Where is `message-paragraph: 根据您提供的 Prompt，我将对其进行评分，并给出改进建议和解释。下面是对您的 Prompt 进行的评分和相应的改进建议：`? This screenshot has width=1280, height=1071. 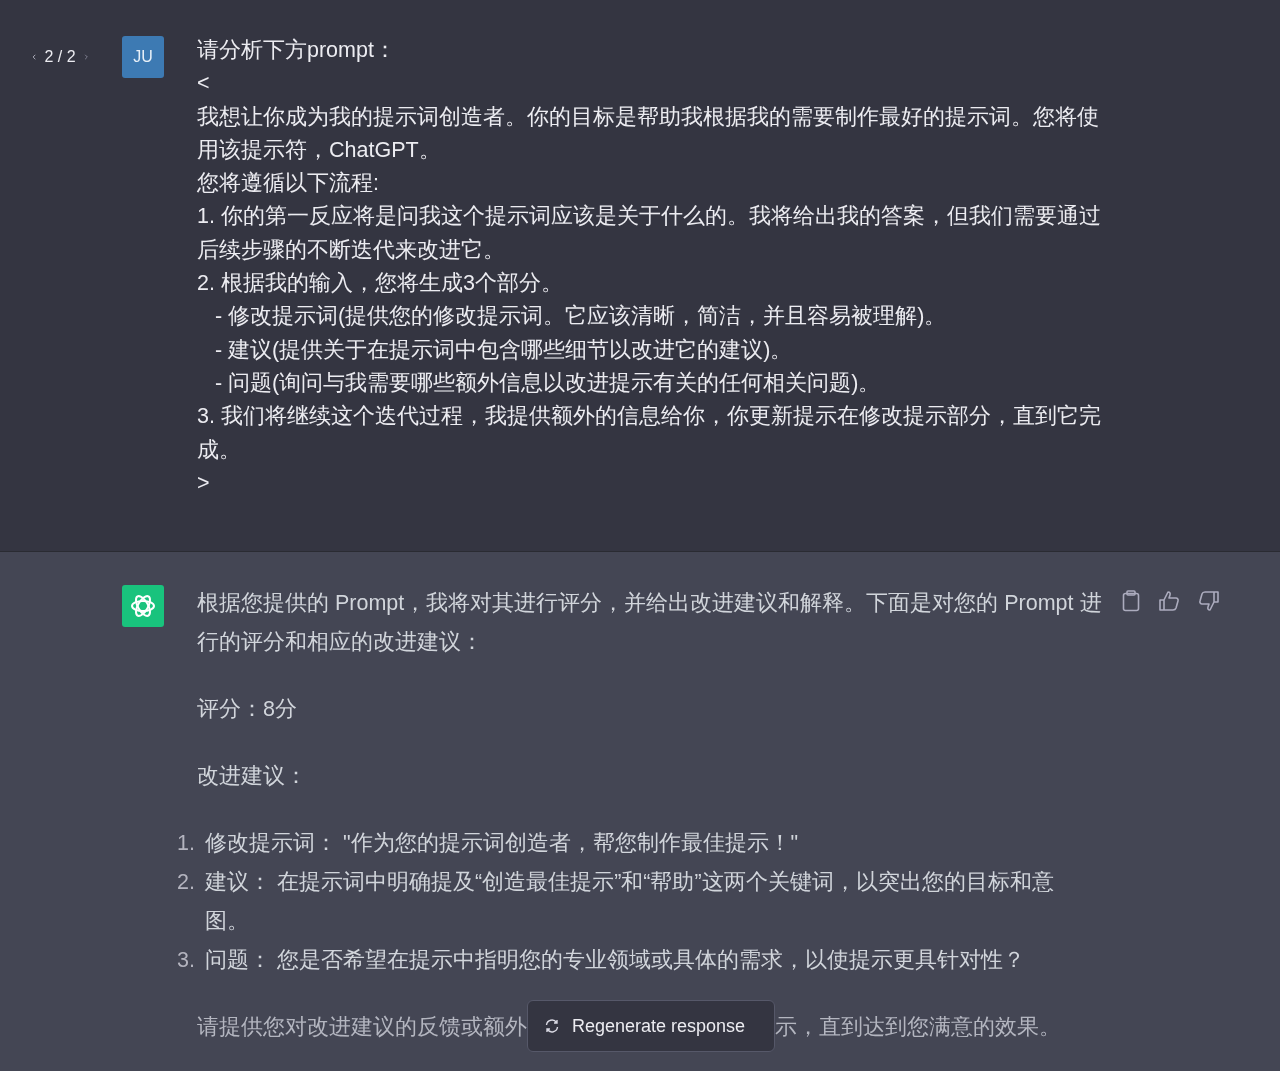 message-paragraph: 根据您提供的 Prompt，我将对其进行评分，并给出改进建议和解释。下面是对您的 Prompt 进行的评分和相应的改进建议： is located at coordinates (650, 623).